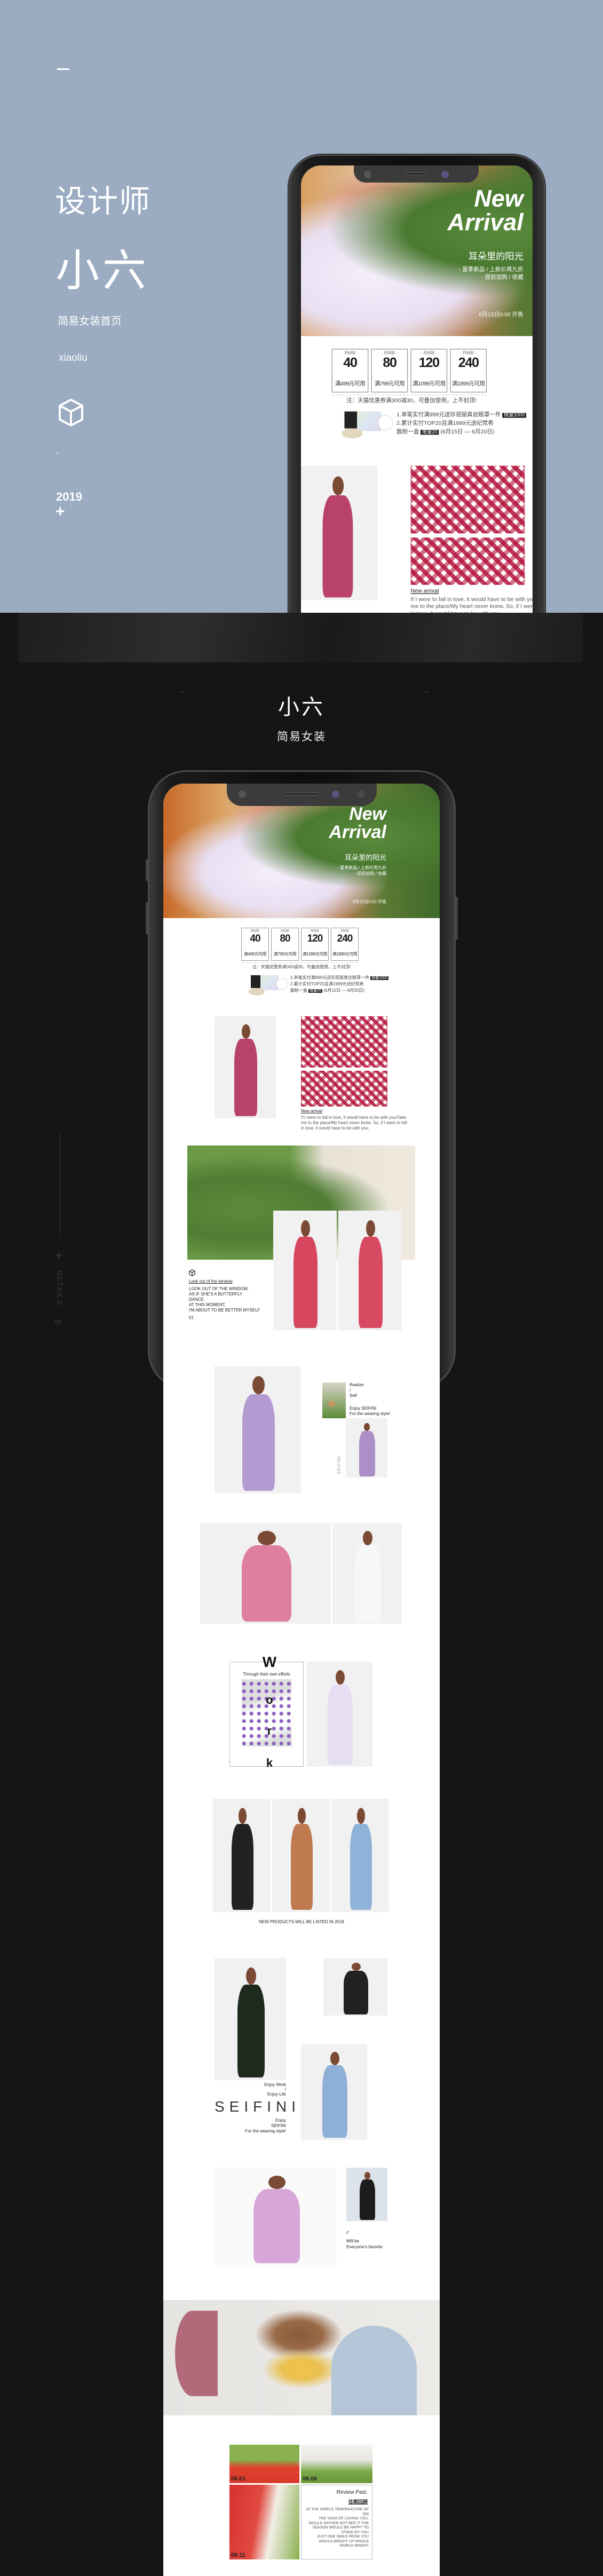 This screenshot has width=603, height=2576. What do you see at coordinates (353, 2241) in the screenshot?
I see `fav-line-1: Will be` at bounding box center [353, 2241].